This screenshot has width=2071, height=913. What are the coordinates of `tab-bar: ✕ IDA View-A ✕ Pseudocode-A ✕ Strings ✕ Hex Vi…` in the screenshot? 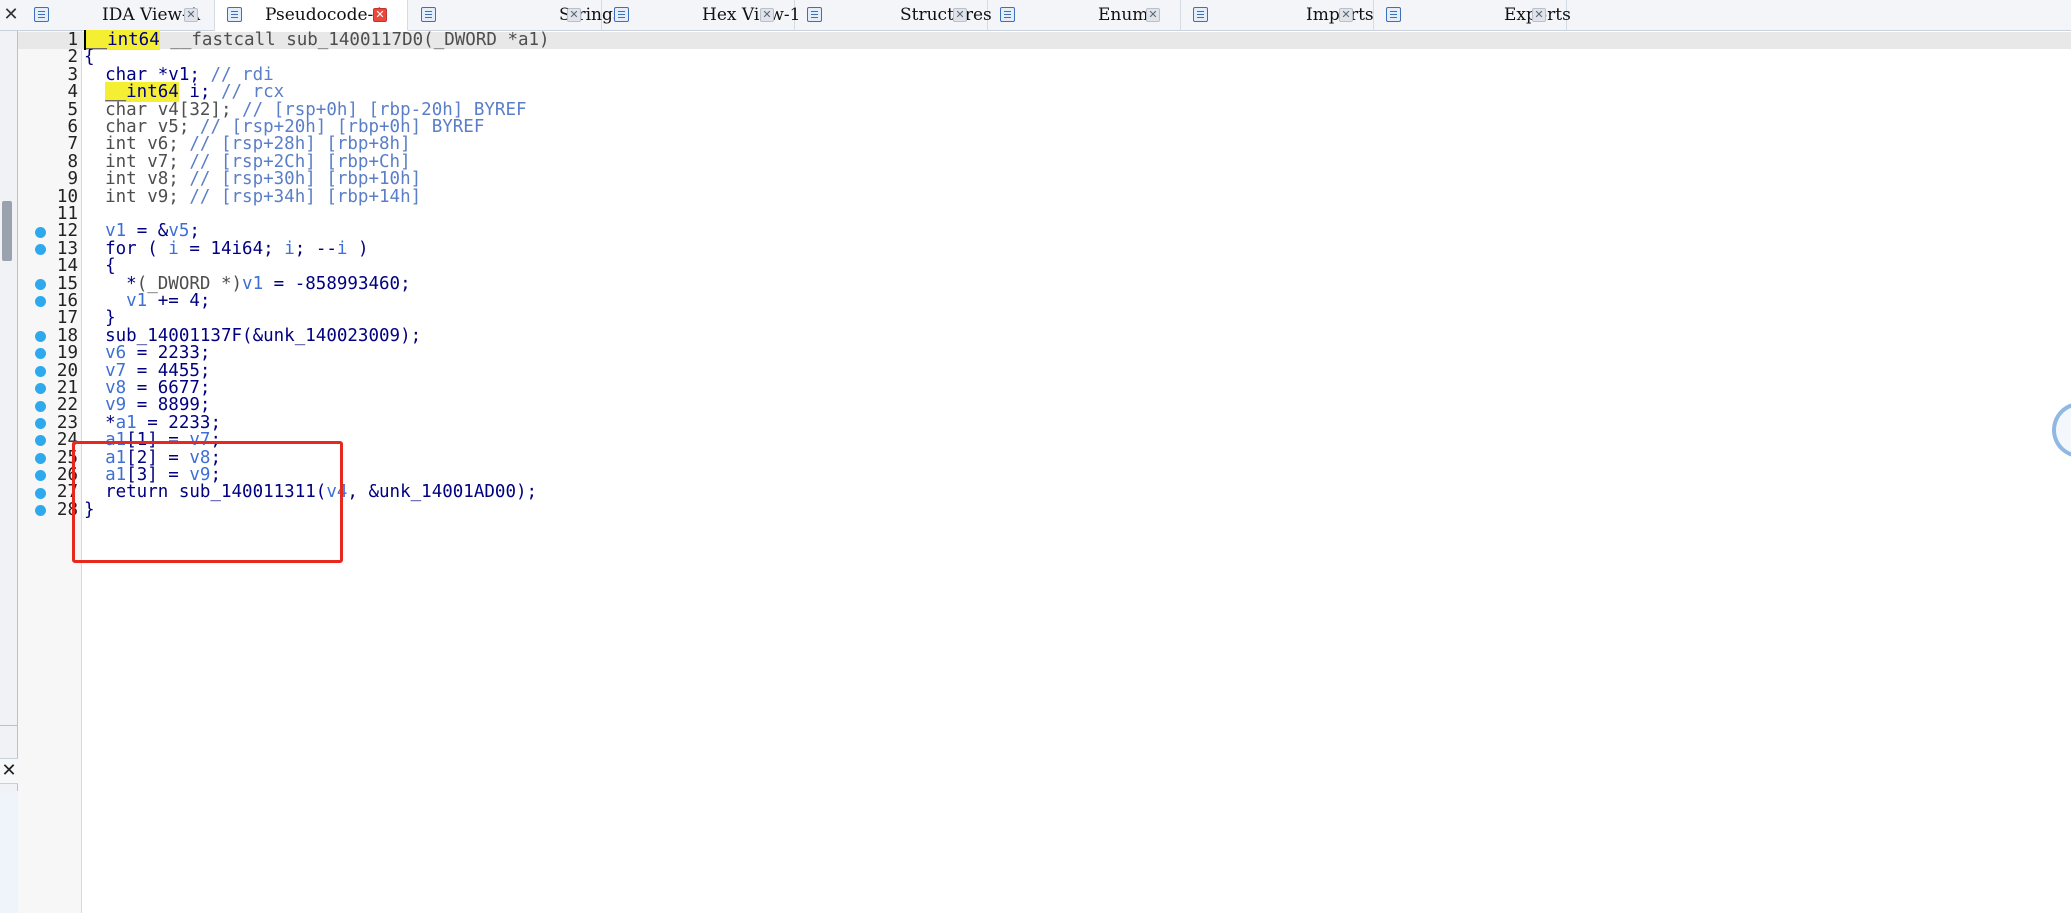 It's located at (1035, 15).